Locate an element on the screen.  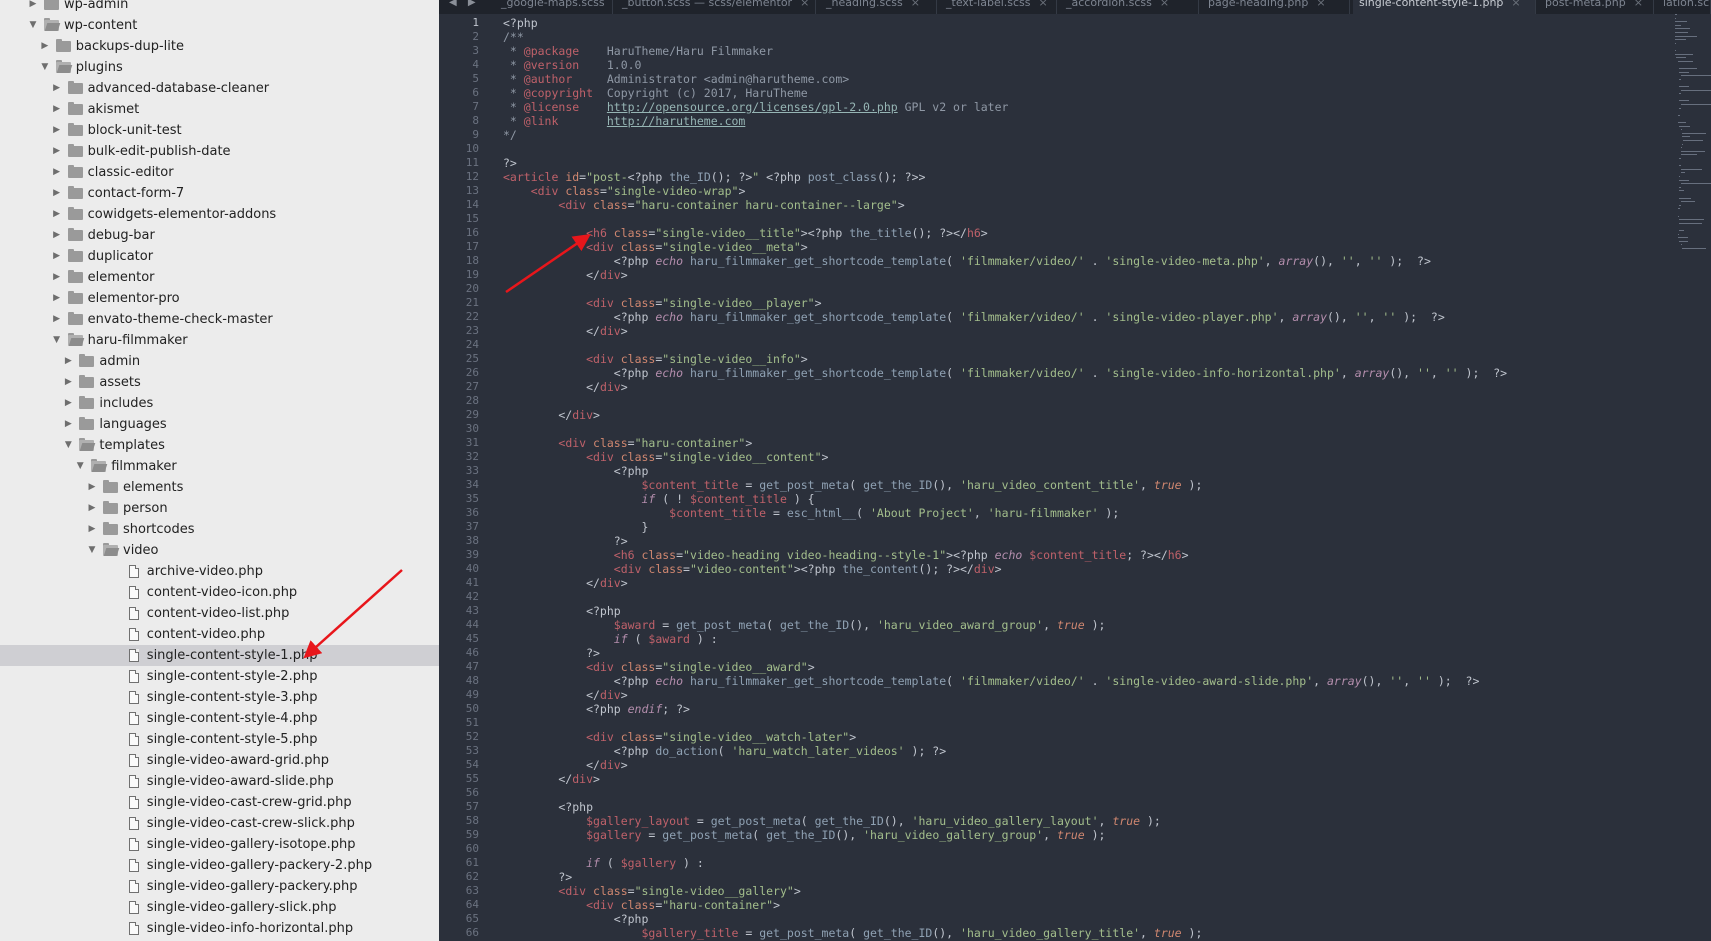
tree-file-item: single-video-info-horizontal.php is located at coordinates (219, 928).